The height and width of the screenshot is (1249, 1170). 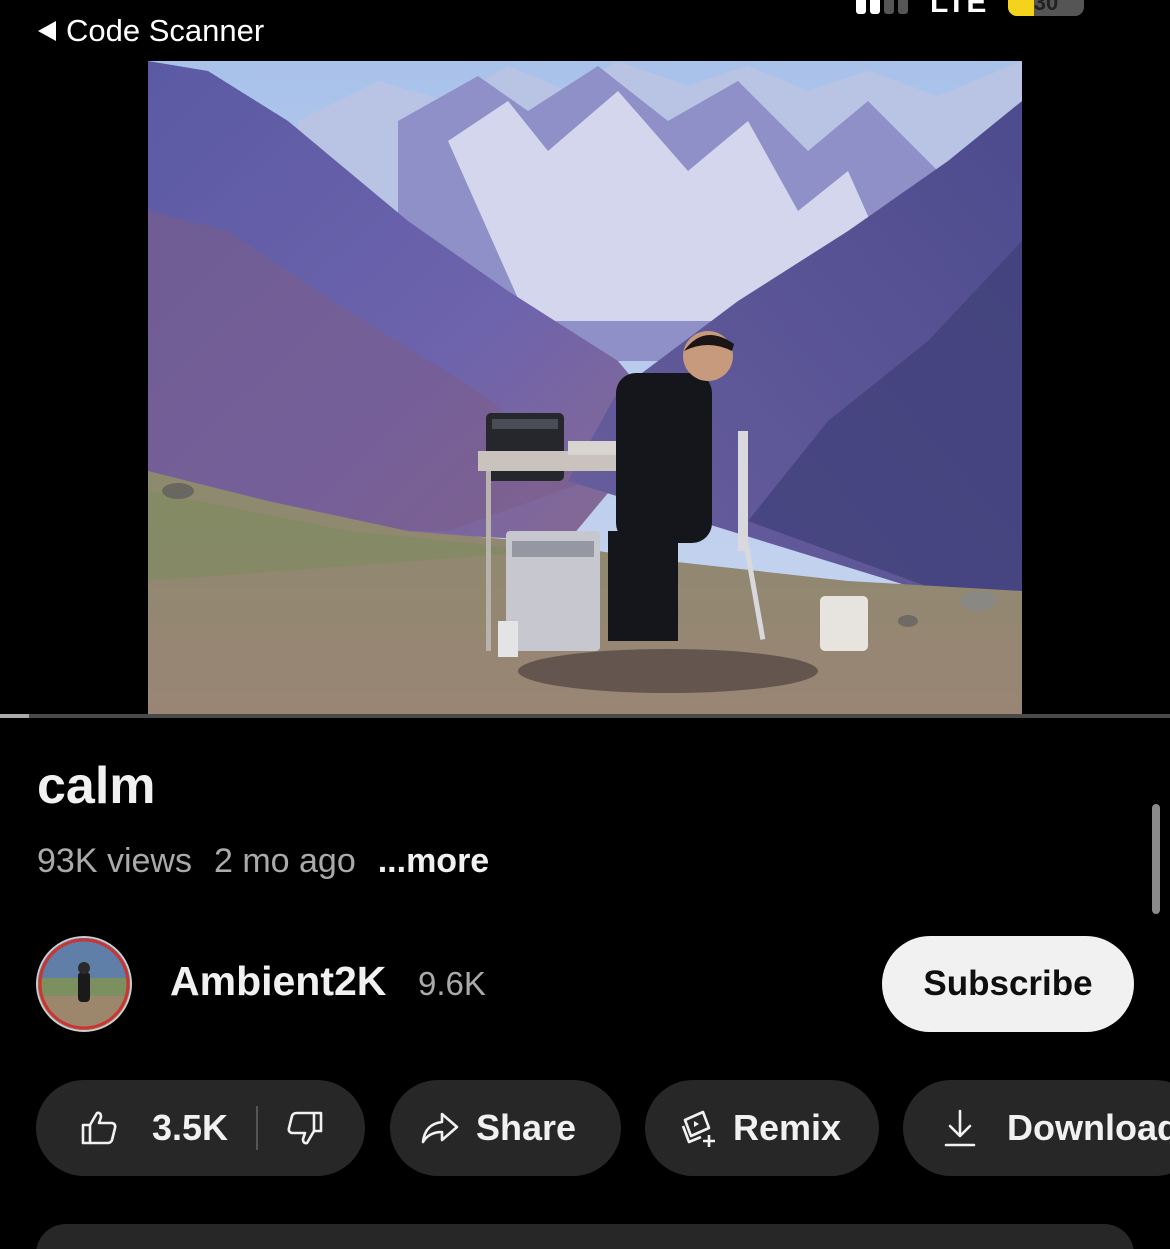 I want to click on remix-button: Remix, so click(x=762, y=1128).